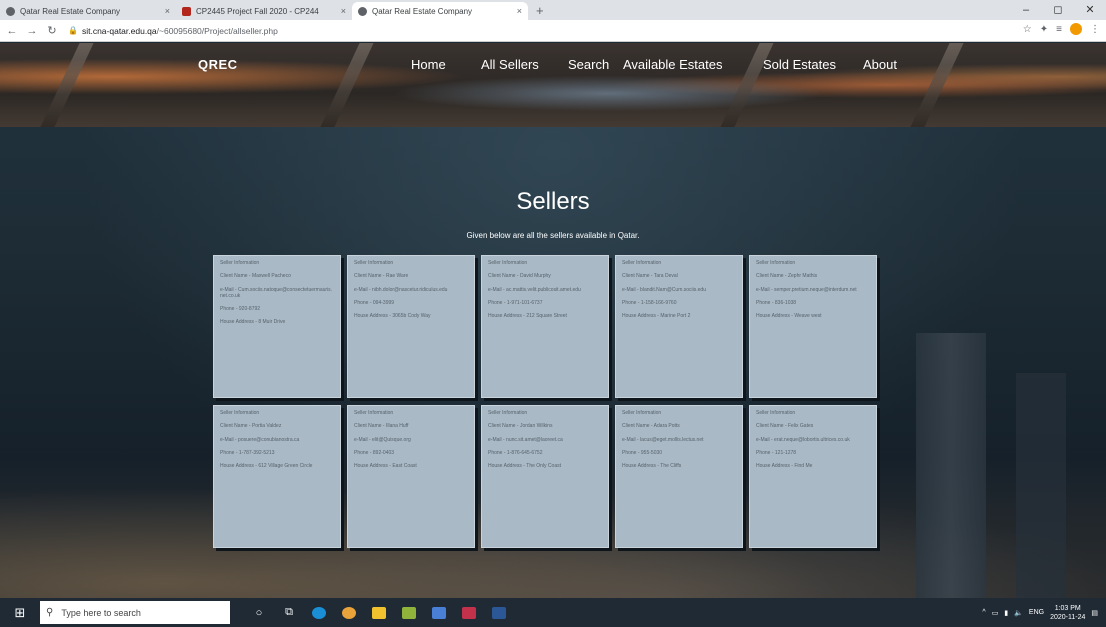 The width and height of the screenshot is (1106, 627). What do you see at coordinates (520, 426) in the screenshot?
I see `client-name: Client Name - Jordan Wilkins` at bounding box center [520, 426].